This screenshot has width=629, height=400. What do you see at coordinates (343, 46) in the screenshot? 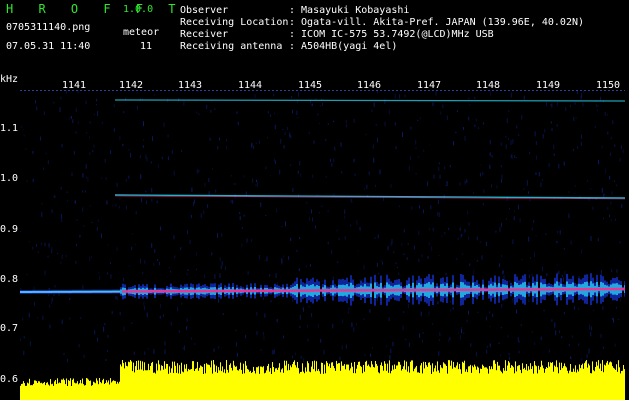
I see `antenna-value: : A504HB(yagi 4el)` at bounding box center [343, 46].